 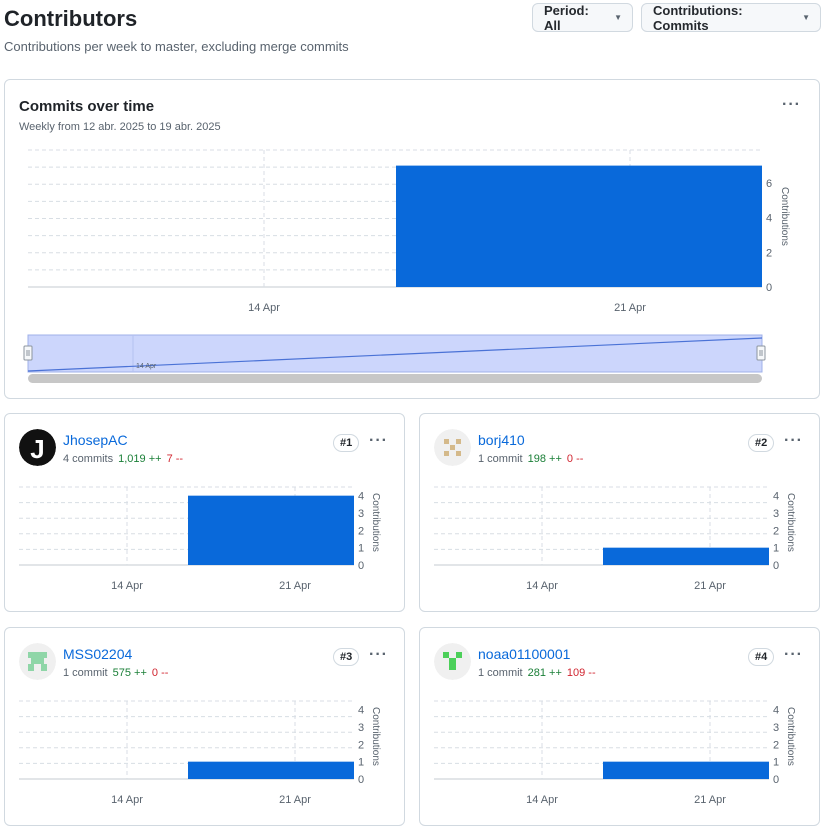 I want to click on rank-badge: #3, so click(x=346, y=657).